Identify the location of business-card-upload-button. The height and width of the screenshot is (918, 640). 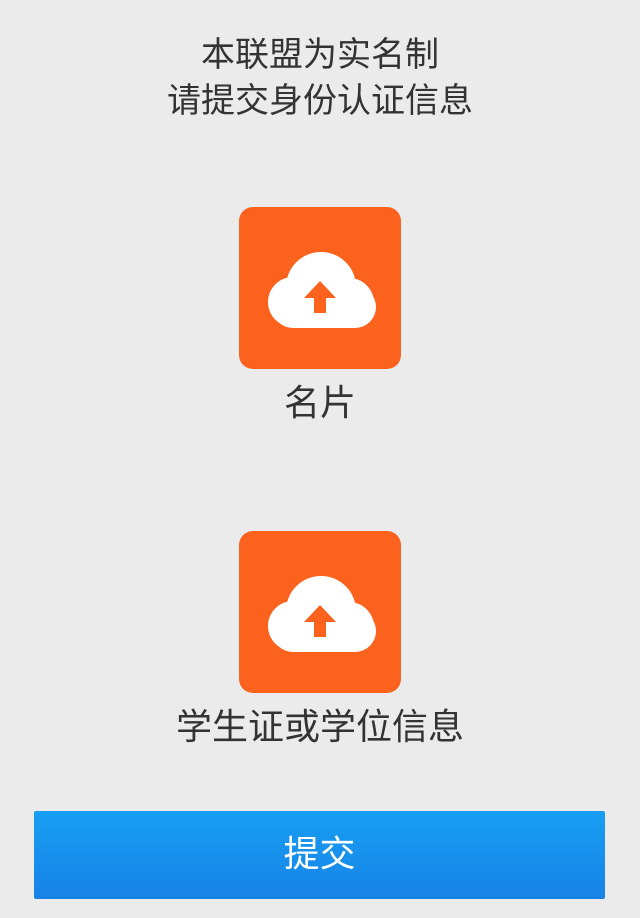
(320, 288).